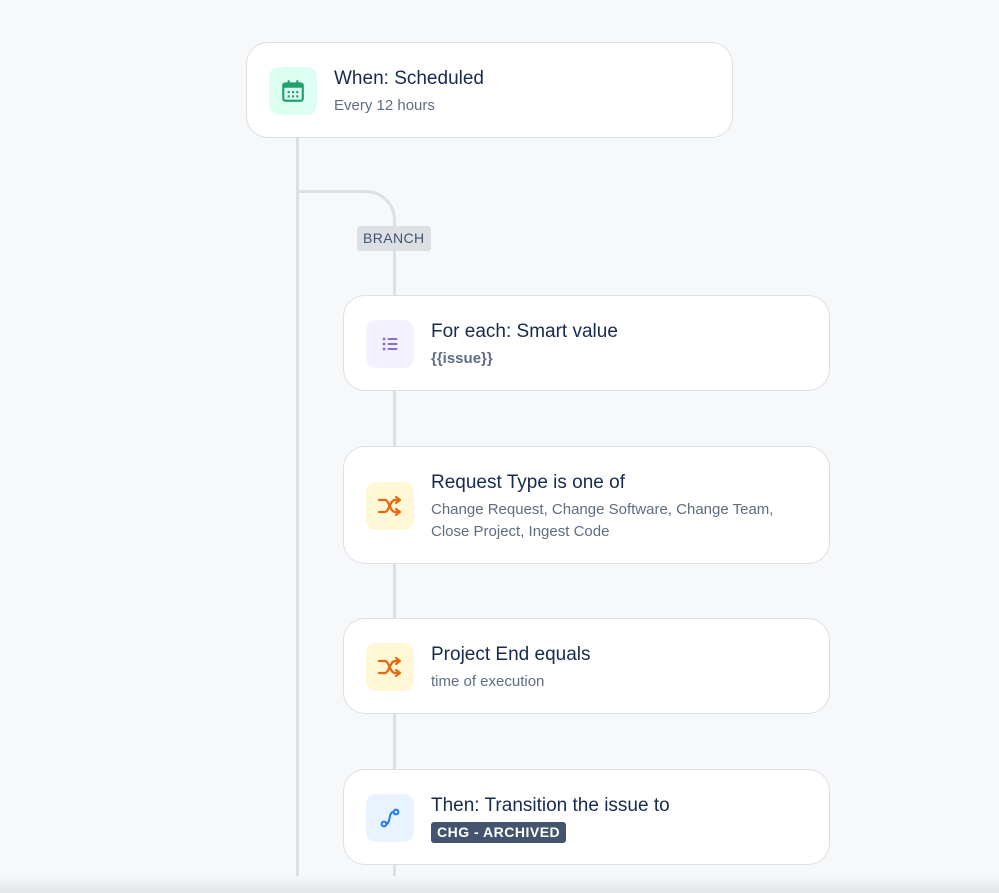 The height and width of the screenshot is (893, 999). What do you see at coordinates (586, 343) in the screenshot?
I see `for-each-card: For each: Smart value {{issue}}` at bounding box center [586, 343].